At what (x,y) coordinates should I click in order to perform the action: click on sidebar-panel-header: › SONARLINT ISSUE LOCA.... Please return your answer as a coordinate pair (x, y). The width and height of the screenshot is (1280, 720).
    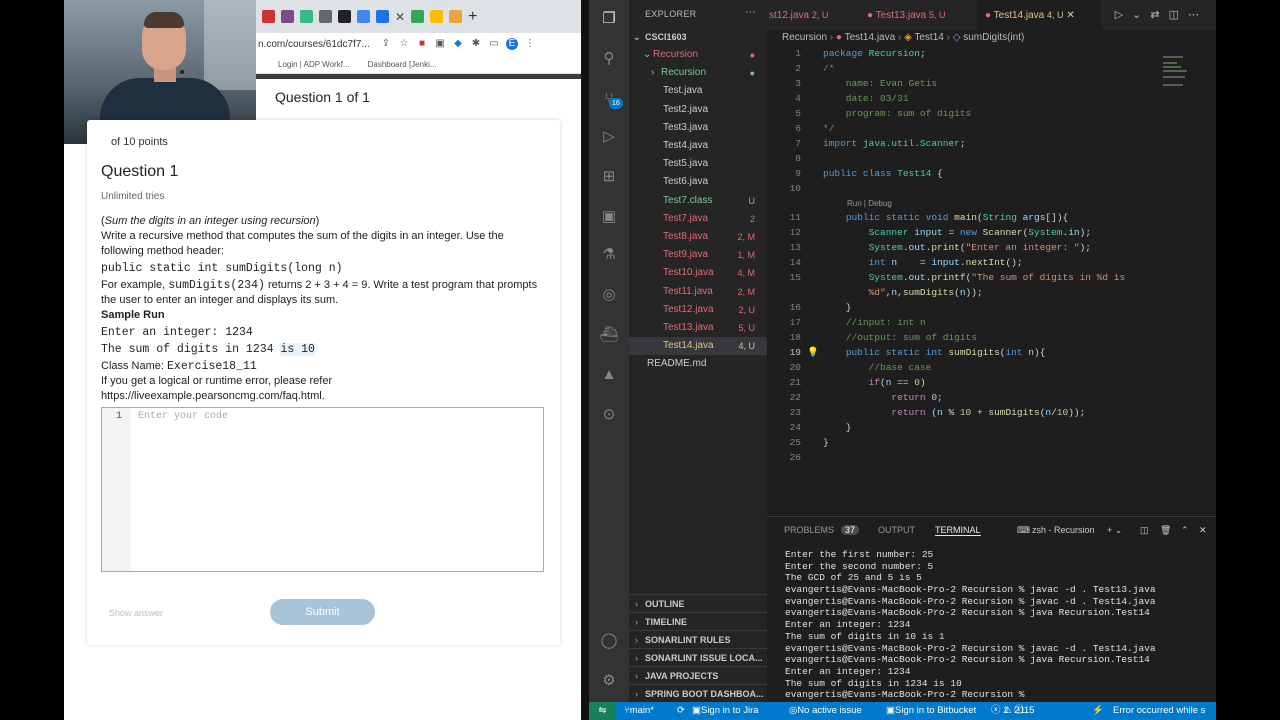
    Looking at the image, I should click on (698, 657).